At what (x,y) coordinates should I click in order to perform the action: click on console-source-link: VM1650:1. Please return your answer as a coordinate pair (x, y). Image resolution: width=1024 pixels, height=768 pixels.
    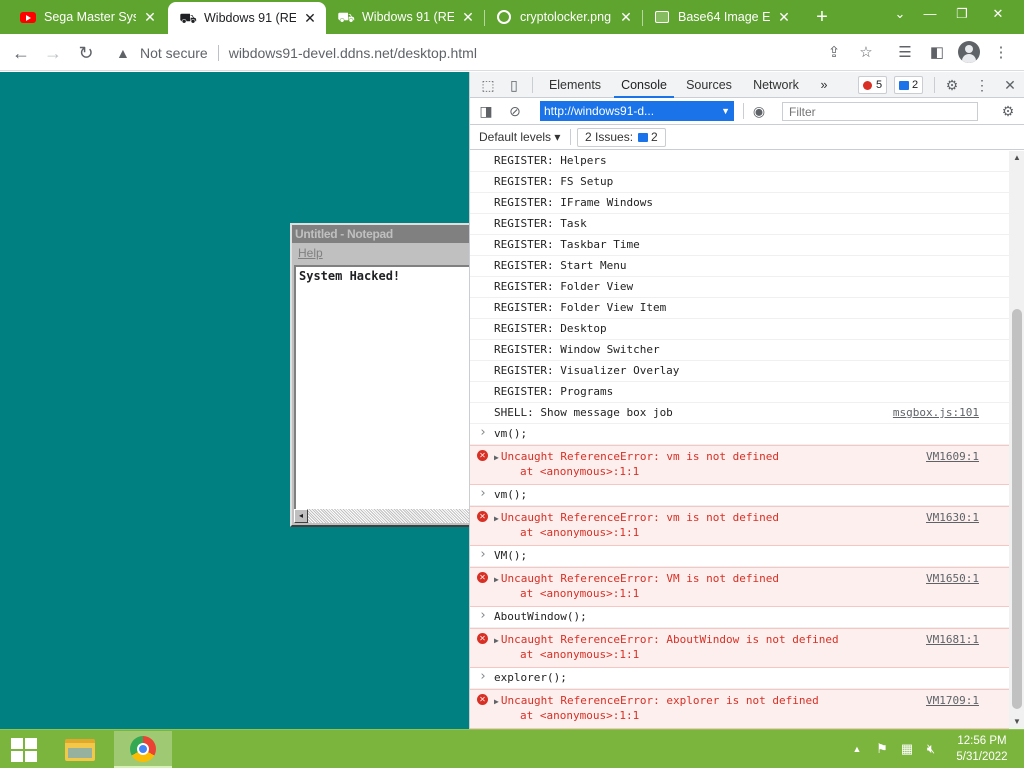
    Looking at the image, I should click on (952, 579).